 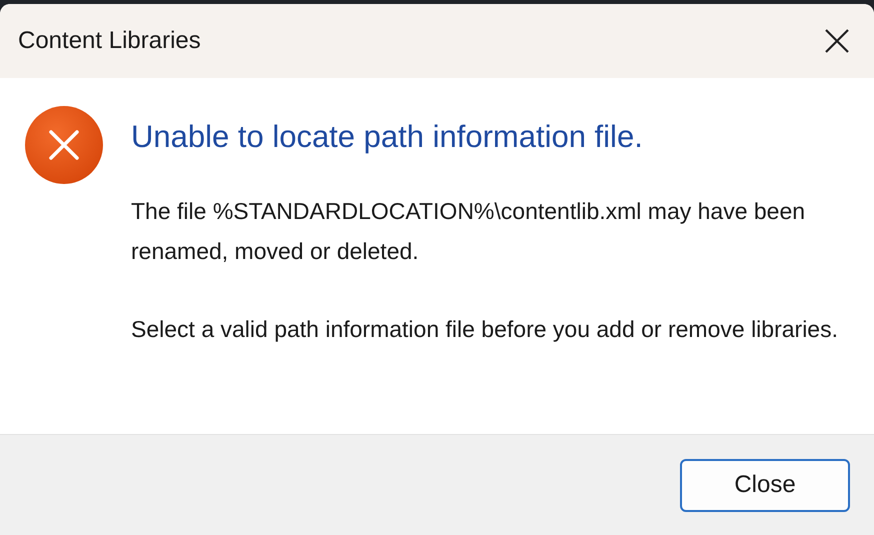 What do you see at coordinates (387, 137) in the screenshot?
I see `message-heading: Unable to locate path information file.` at bounding box center [387, 137].